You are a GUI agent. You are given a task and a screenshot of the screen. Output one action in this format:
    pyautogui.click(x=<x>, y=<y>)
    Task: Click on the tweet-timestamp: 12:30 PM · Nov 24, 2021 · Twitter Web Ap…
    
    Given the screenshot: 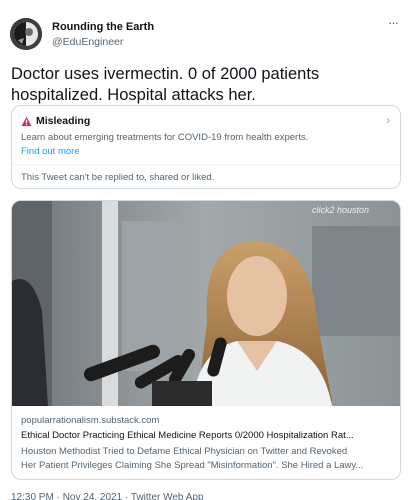 What is the action you would take?
    pyautogui.click(x=107, y=496)
    